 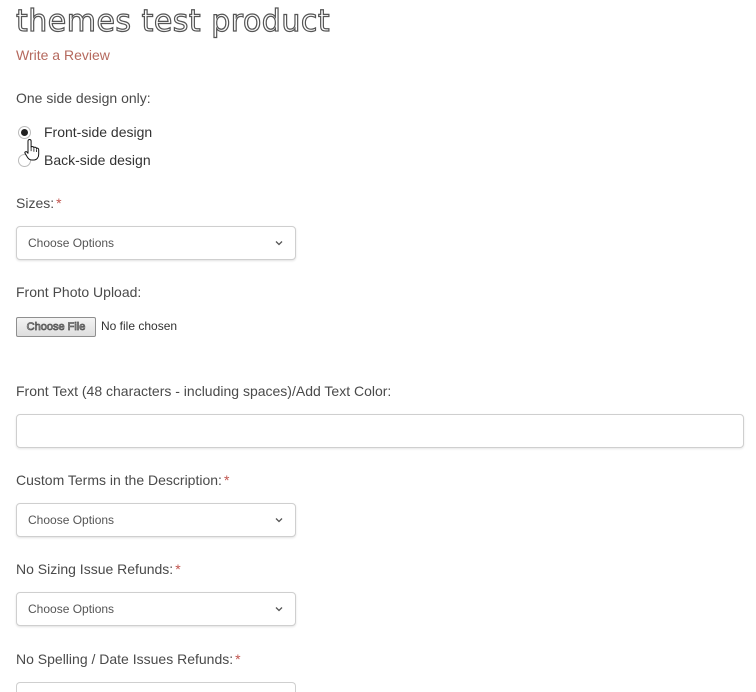 I want to click on product-title: themes test product, so click(x=173, y=21).